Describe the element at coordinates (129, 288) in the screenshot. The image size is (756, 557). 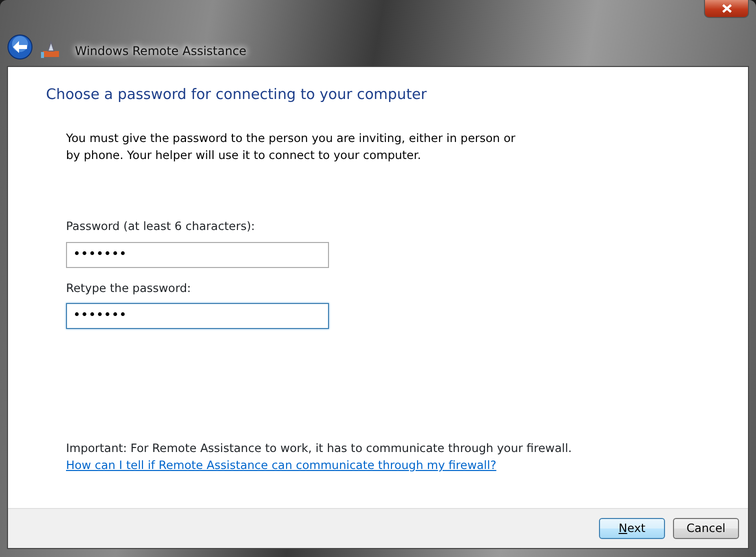
I see `field-label: Retype the password:` at that location.